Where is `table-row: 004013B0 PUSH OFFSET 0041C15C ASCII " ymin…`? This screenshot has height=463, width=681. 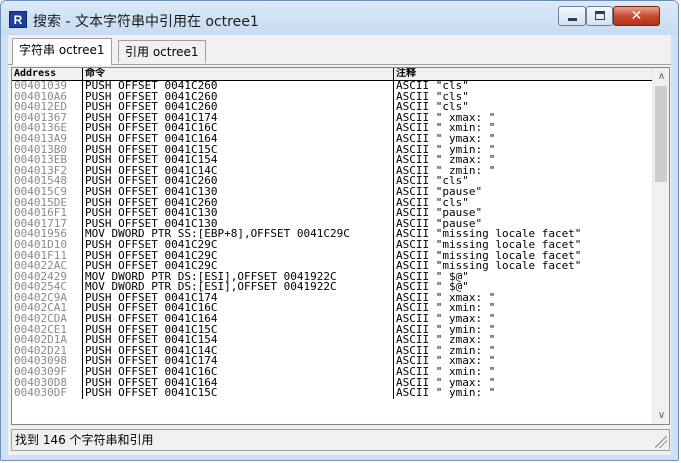 table-row: 004013B0 PUSH OFFSET 0041C15C ASCII " ymin… is located at coordinates (332, 150).